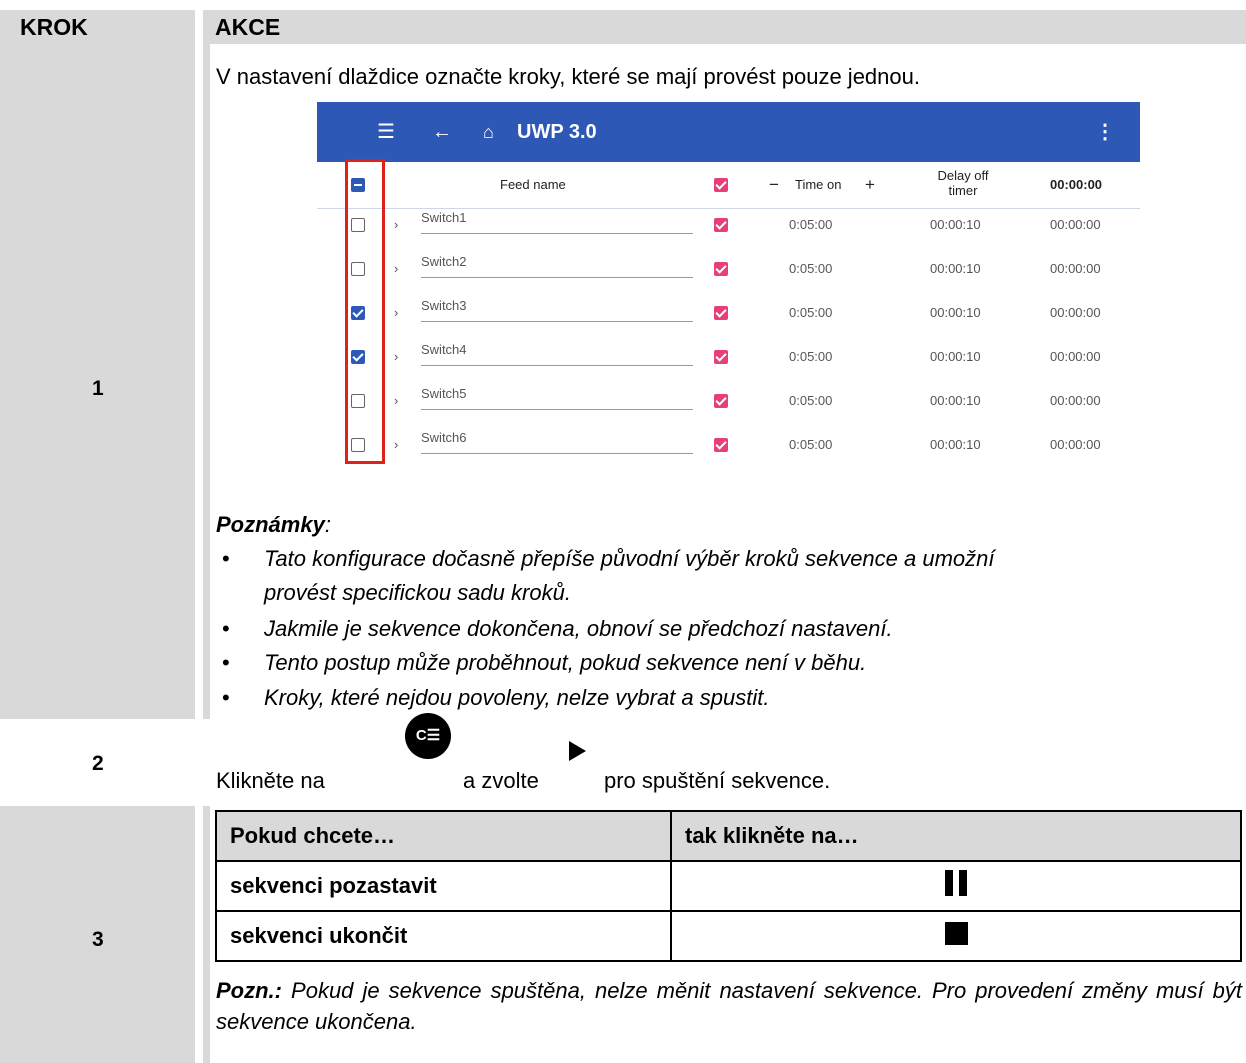 The image size is (1246, 1063). I want to click on table-row: › Switch6 0:05:00 00:00:10 00:00:00, so click(728, 445).